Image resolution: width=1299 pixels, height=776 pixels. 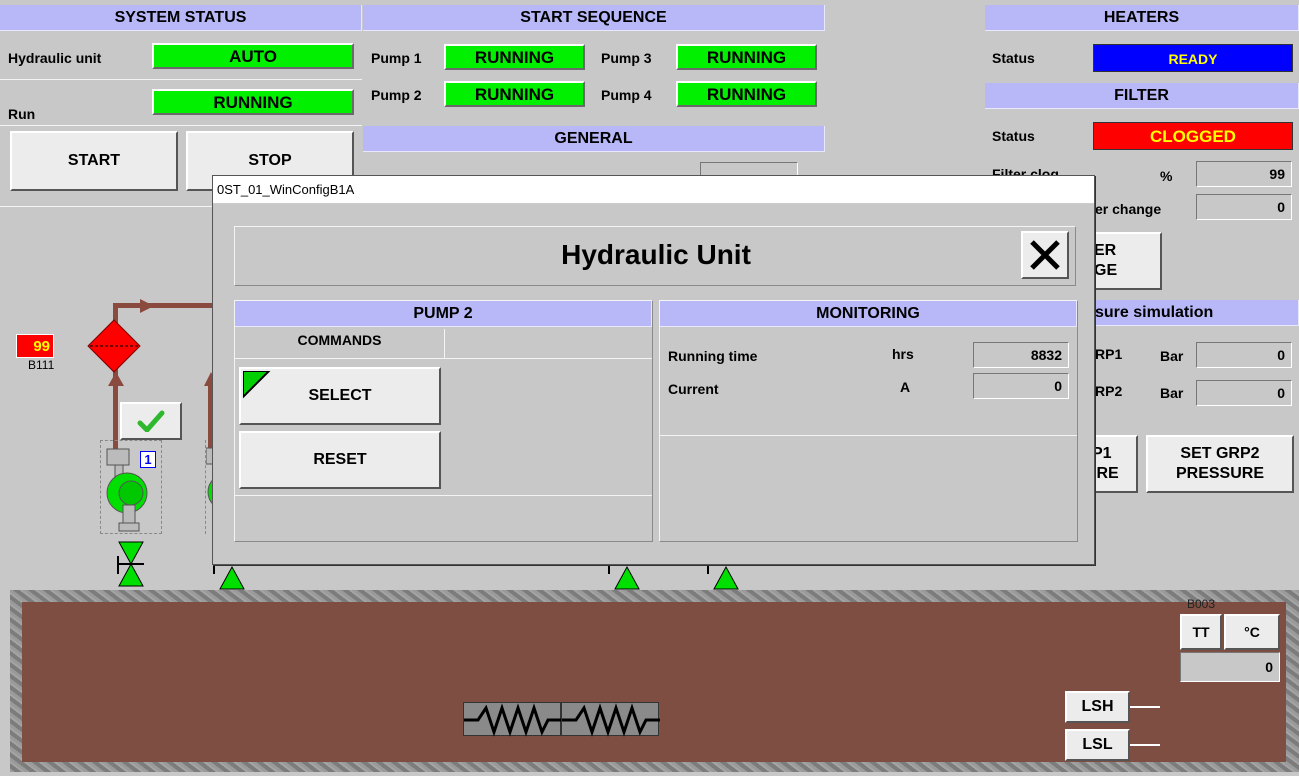 What do you see at coordinates (1252, 632) in the screenshot?
I see `tt-unit: °C` at bounding box center [1252, 632].